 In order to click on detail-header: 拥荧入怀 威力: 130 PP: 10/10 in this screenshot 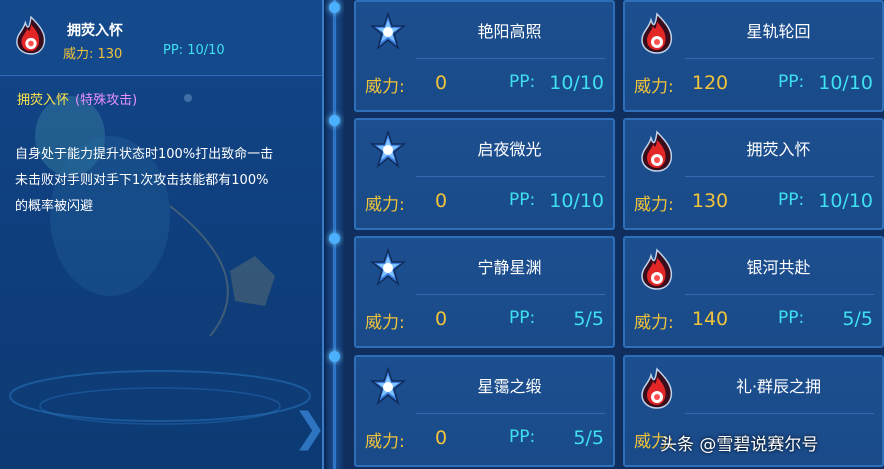, I will do `click(161, 38)`.